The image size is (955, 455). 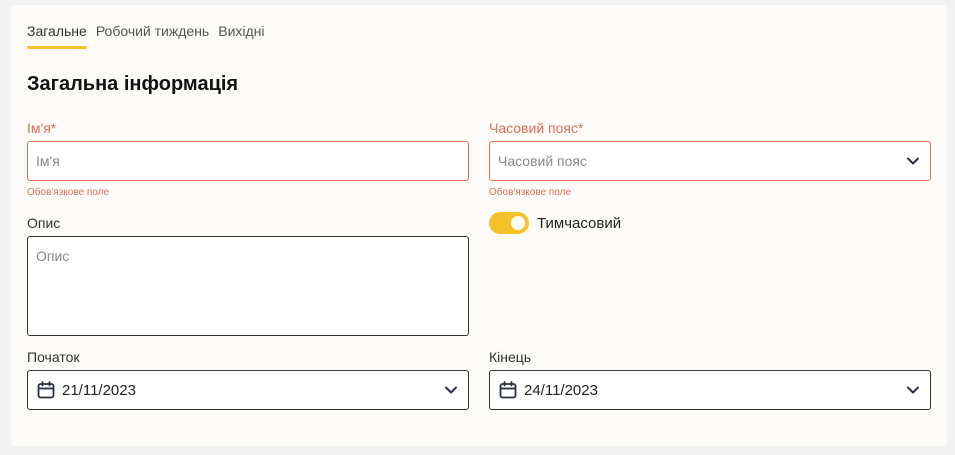 What do you see at coordinates (133, 84) in the screenshot?
I see `section-title: Загальна інформація` at bounding box center [133, 84].